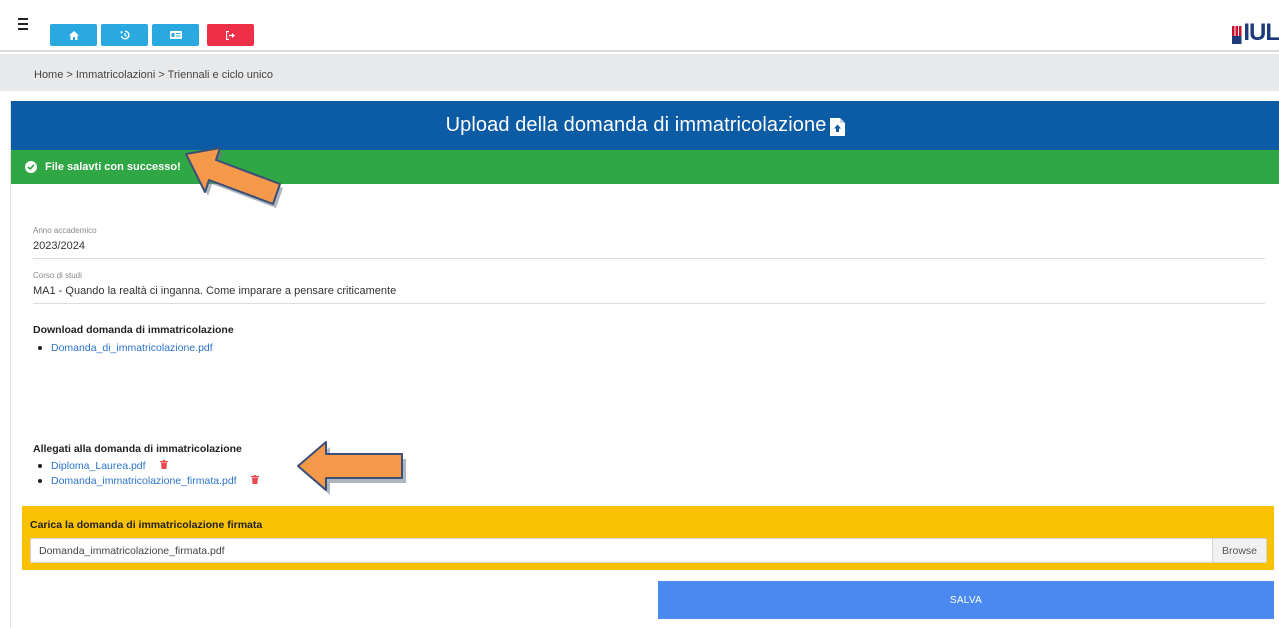 The width and height of the screenshot is (1279, 628). I want to click on home-button, so click(73, 35).